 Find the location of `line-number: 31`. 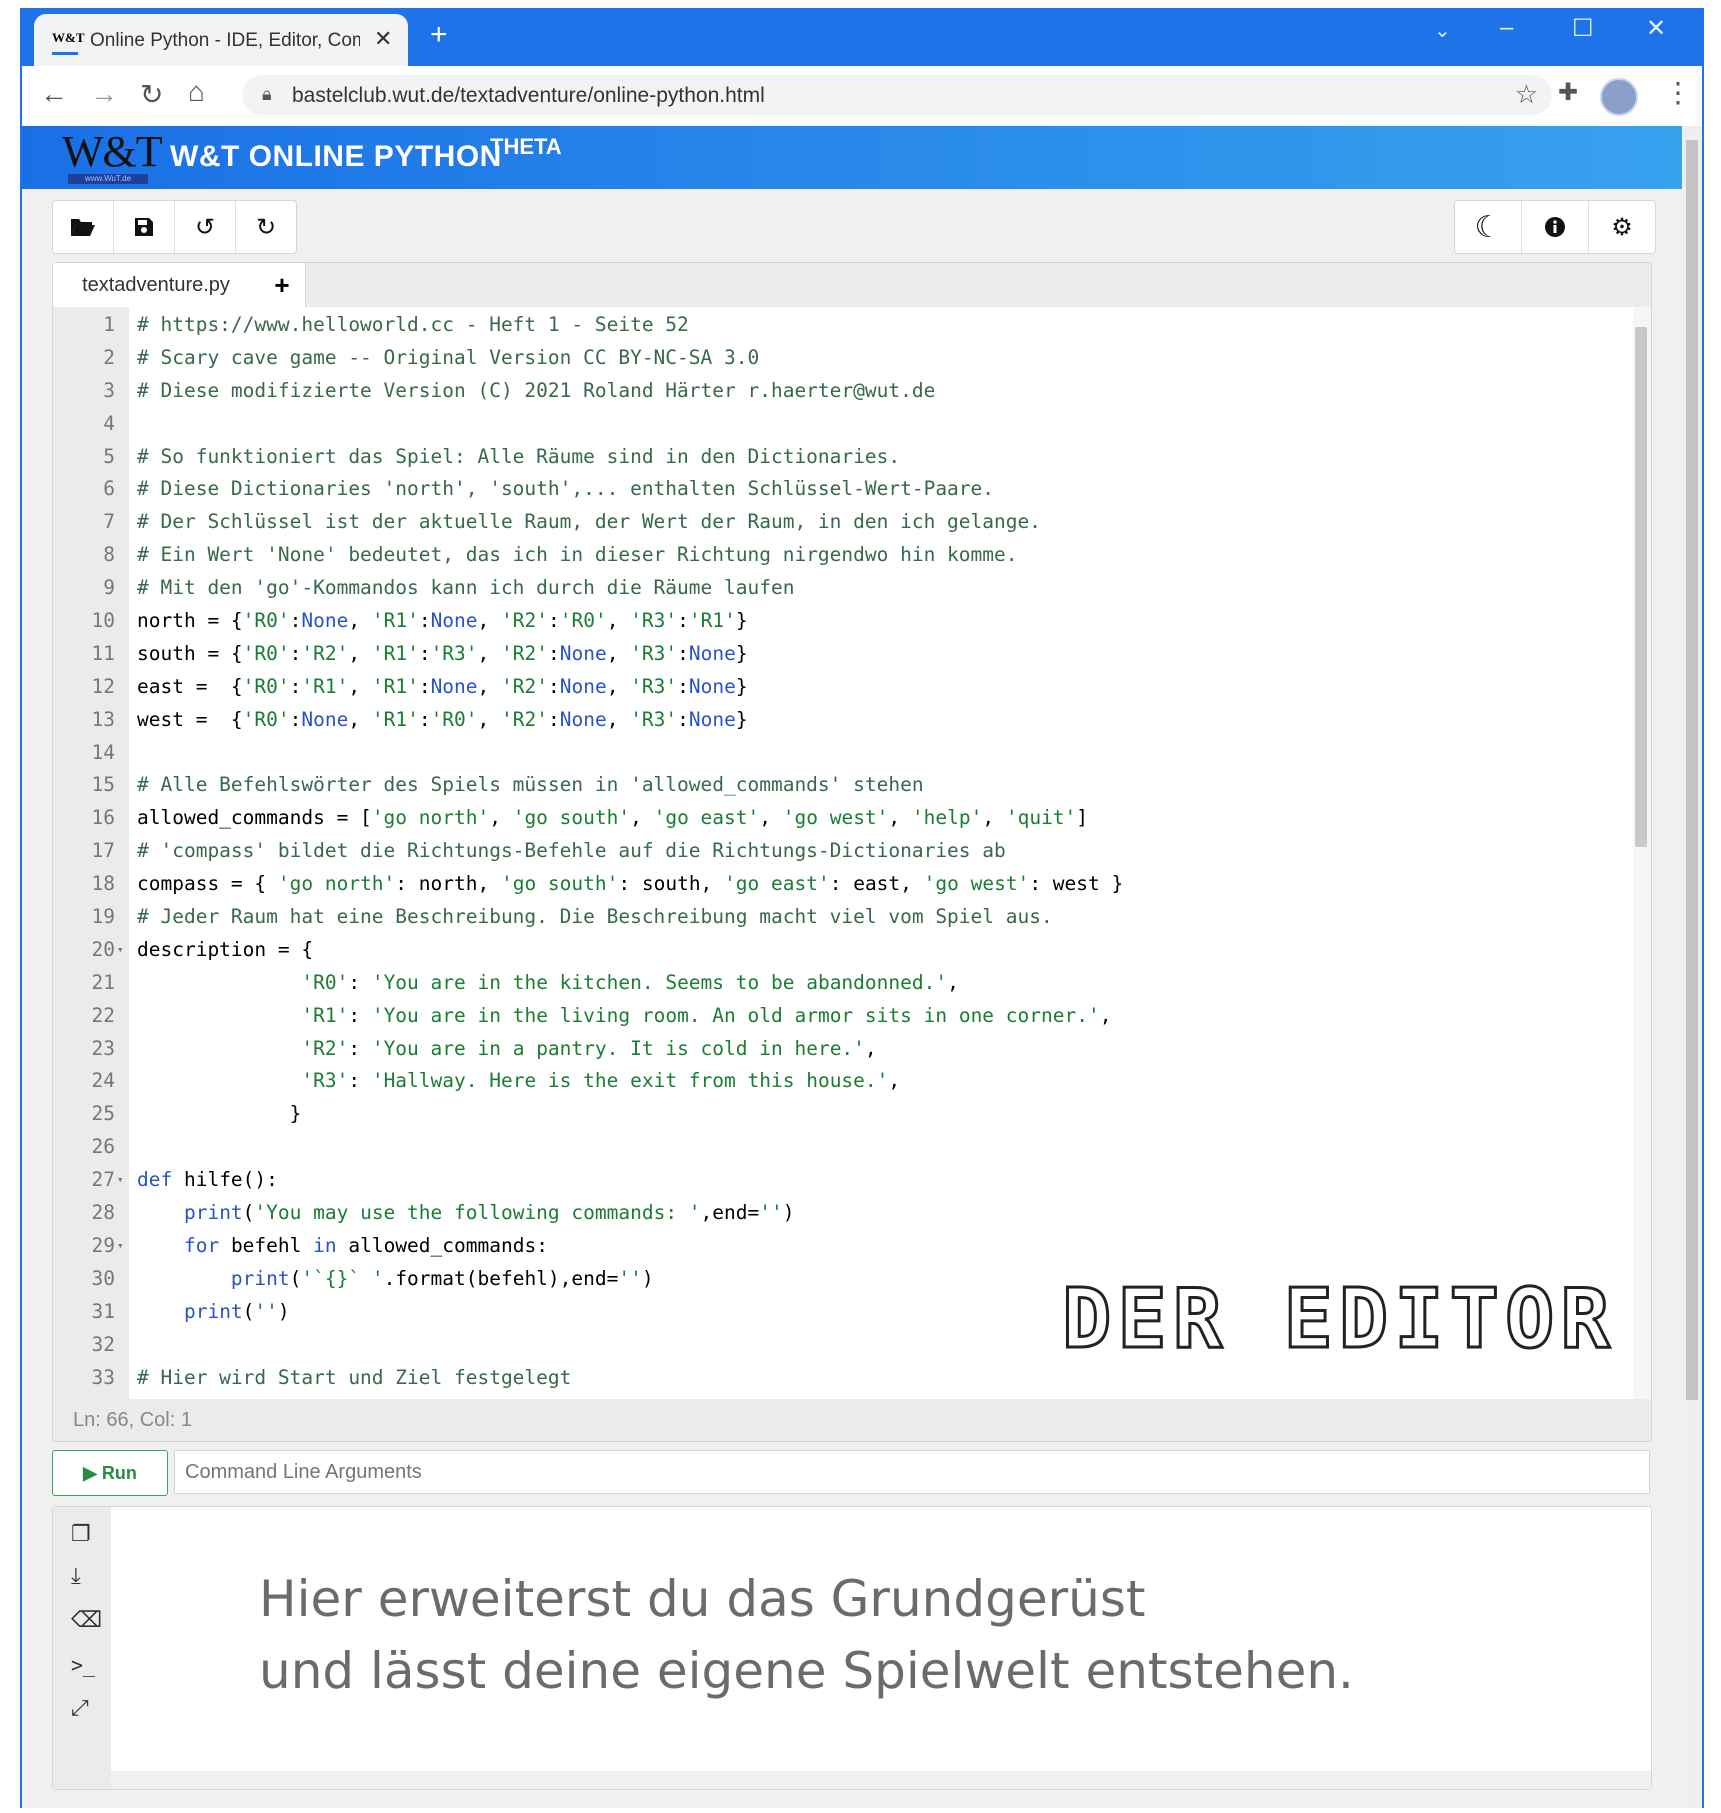

line-number: 31 is located at coordinates (103, 1311).